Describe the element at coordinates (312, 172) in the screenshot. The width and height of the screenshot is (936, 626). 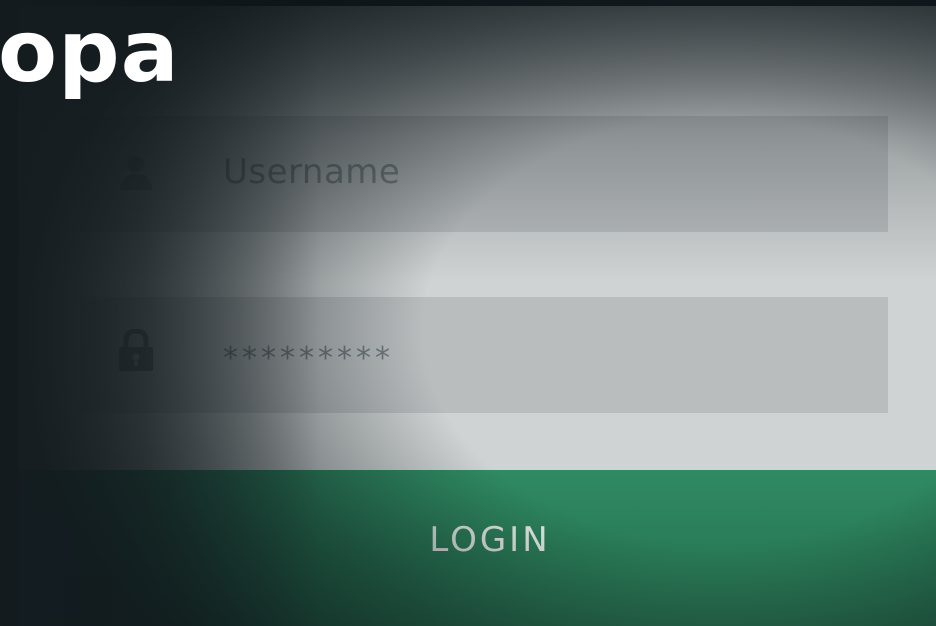
I see `username-placeholder: Username` at that location.